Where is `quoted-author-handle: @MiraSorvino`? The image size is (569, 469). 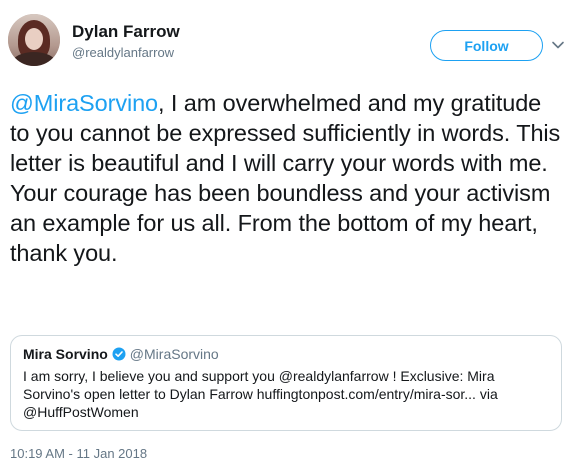
quoted-author-handle: @MiraSorvino is located at coordinates (174, 354).